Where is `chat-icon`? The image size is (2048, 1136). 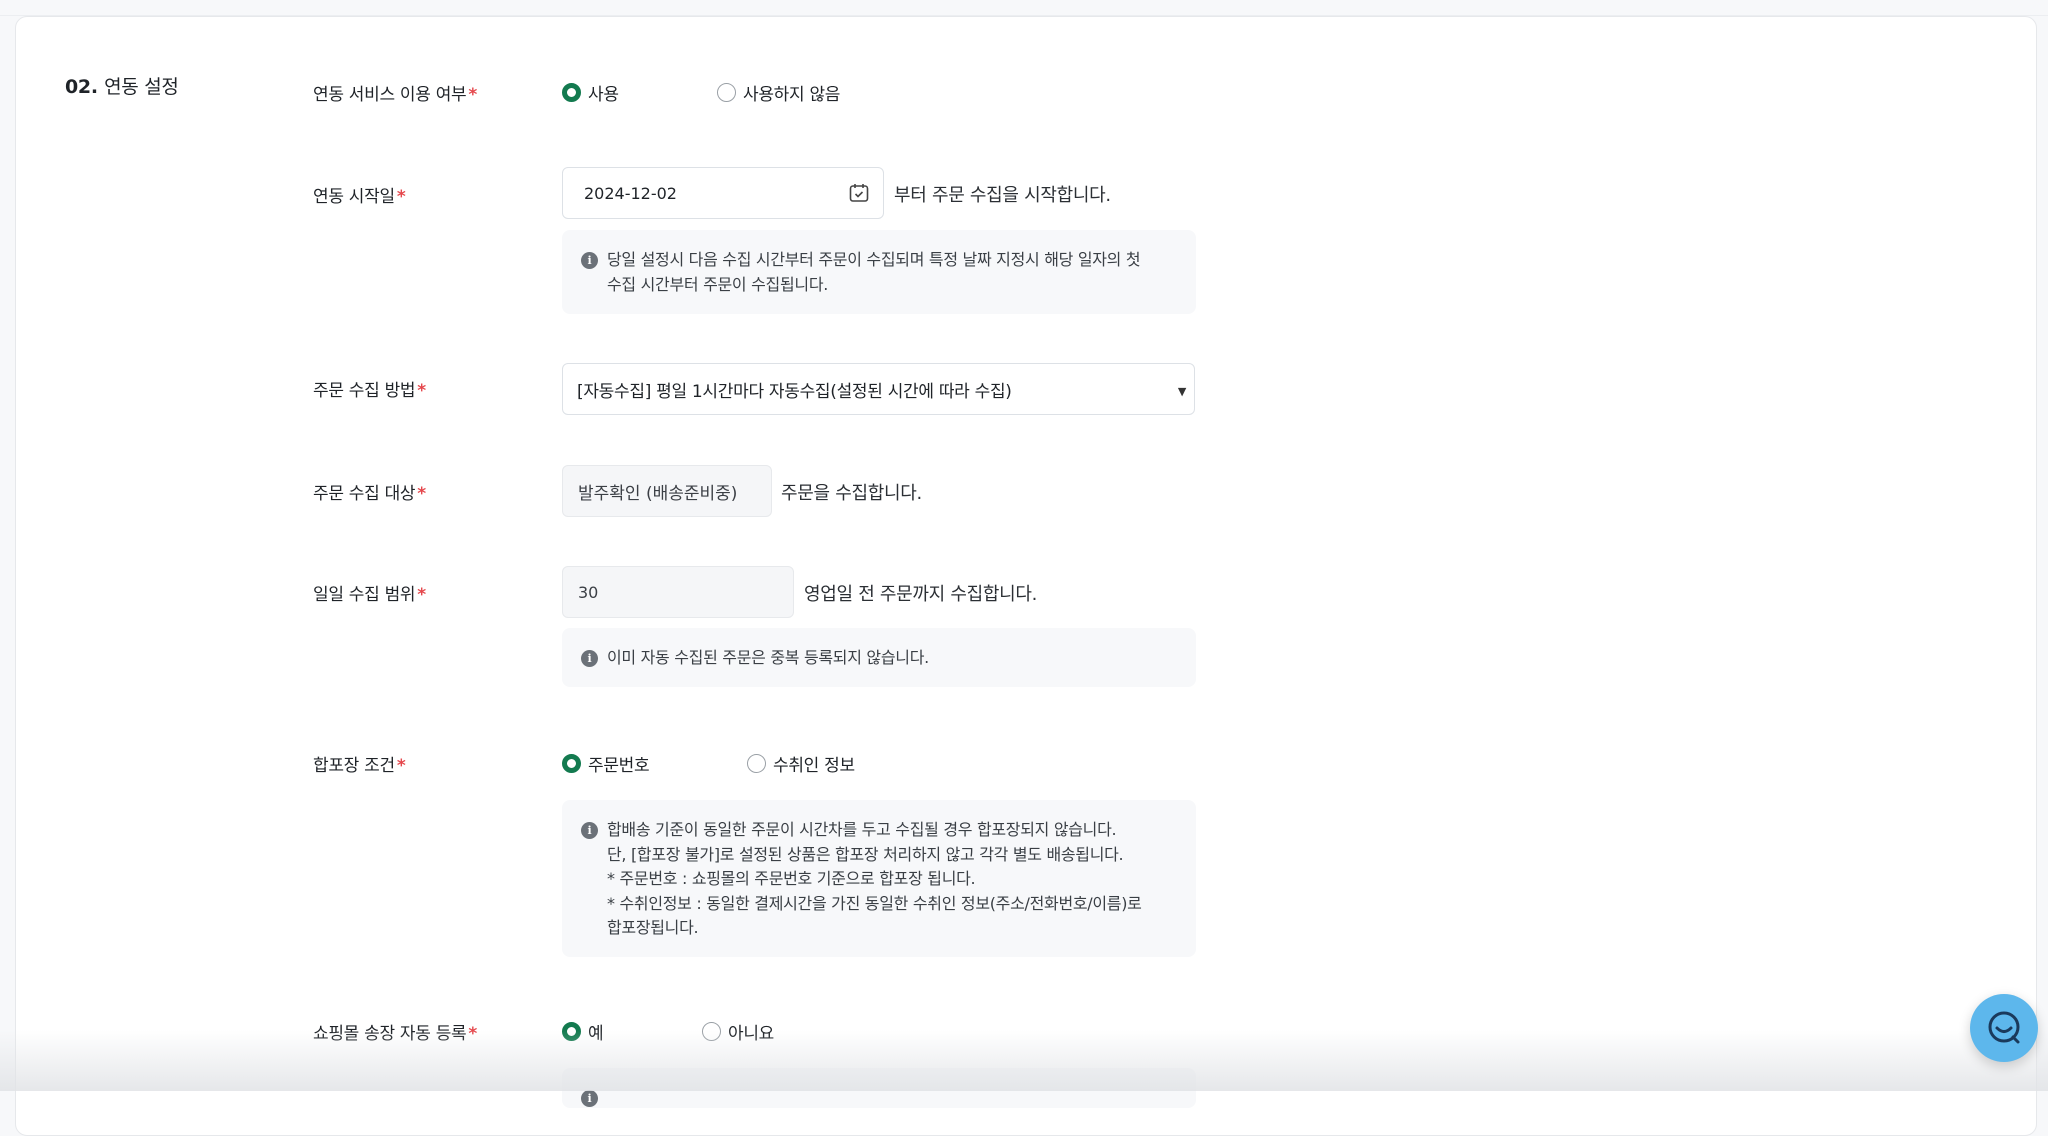
chat-icon is located at coordinates (2004, 1027).